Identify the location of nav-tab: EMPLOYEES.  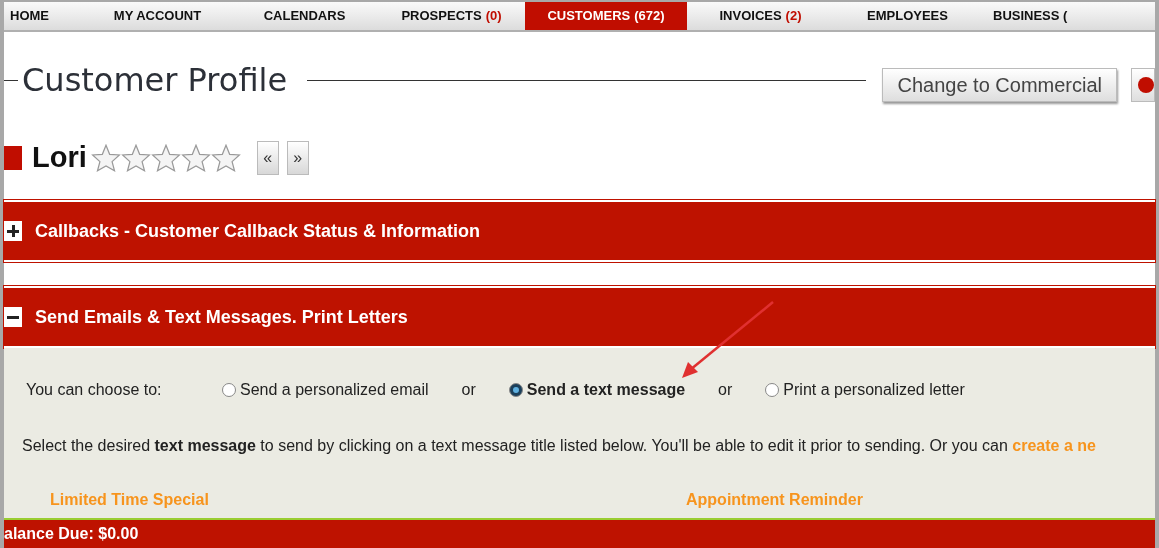
(907, 16).